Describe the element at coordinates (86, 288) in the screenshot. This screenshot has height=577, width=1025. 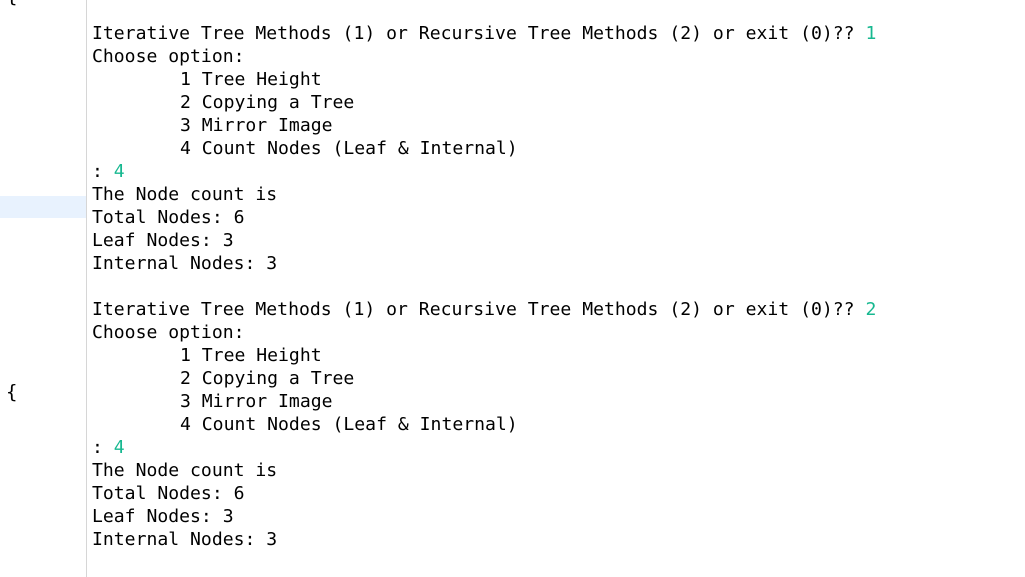
I see `pane-divider` at that location.